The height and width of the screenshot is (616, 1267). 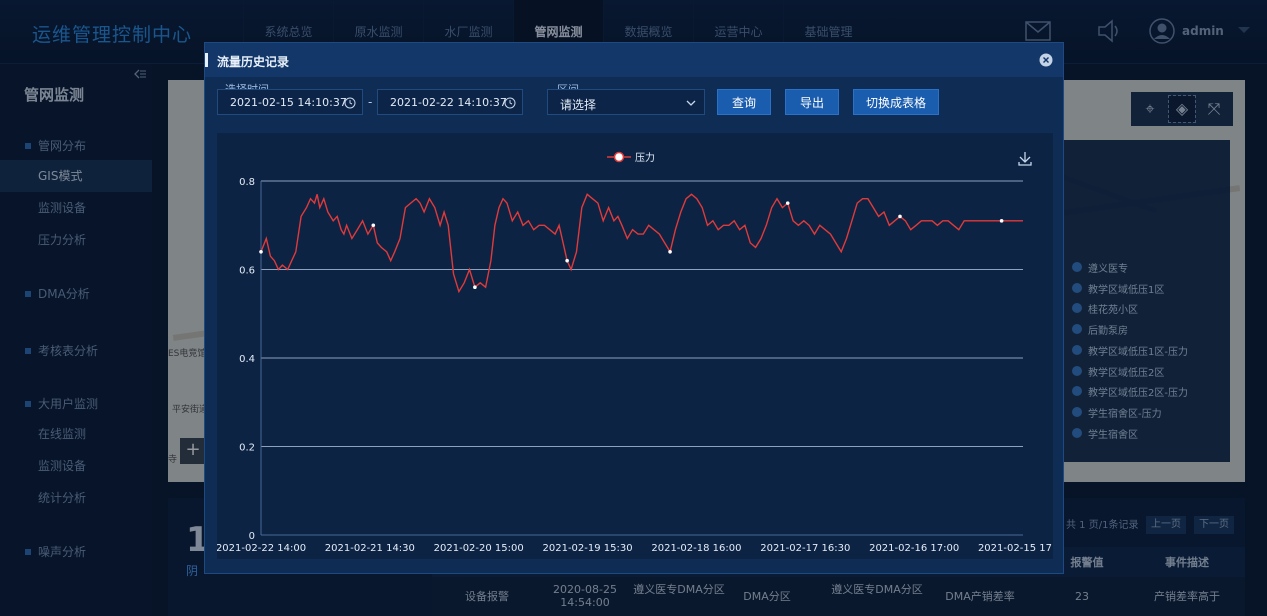 I want to click on x-tick-label: 2021-02-22 14:00, so click(x=261, y=548).